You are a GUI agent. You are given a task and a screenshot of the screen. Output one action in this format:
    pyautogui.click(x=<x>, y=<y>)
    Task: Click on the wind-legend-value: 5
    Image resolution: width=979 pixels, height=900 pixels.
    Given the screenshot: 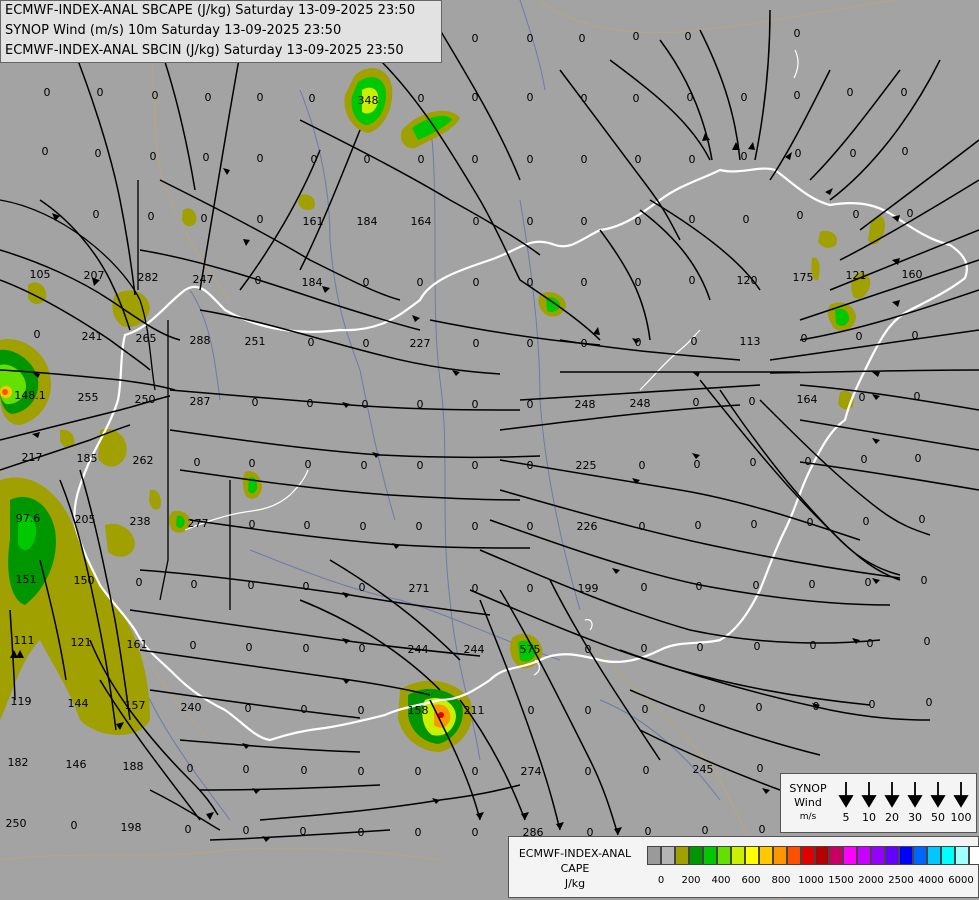 What is the action you would take?
    pyautogui.click(x=846, y=817)
    